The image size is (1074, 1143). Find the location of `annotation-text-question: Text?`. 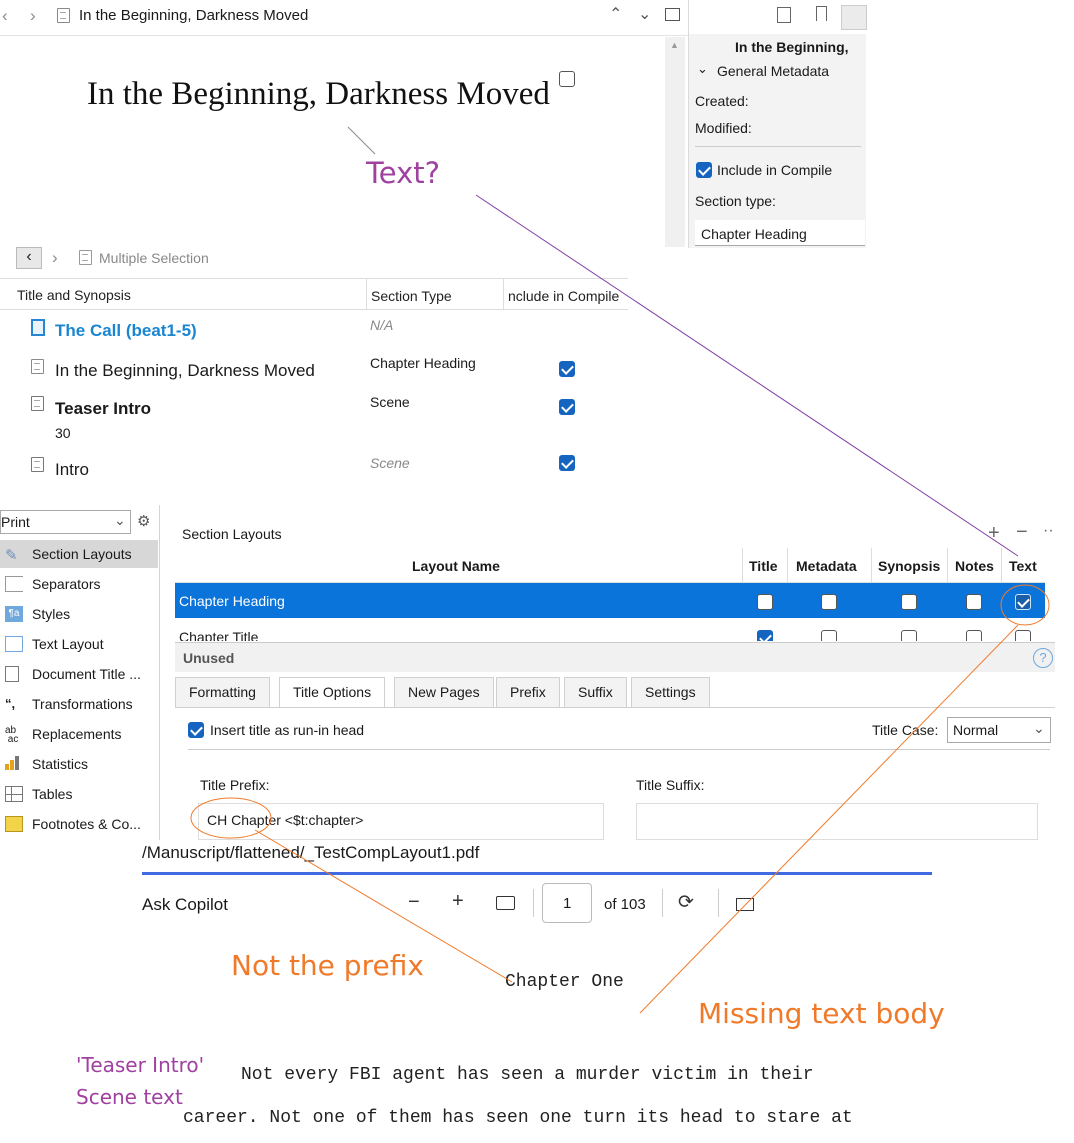

annotation-text-question: Text? is located at coordinates (403, 173).